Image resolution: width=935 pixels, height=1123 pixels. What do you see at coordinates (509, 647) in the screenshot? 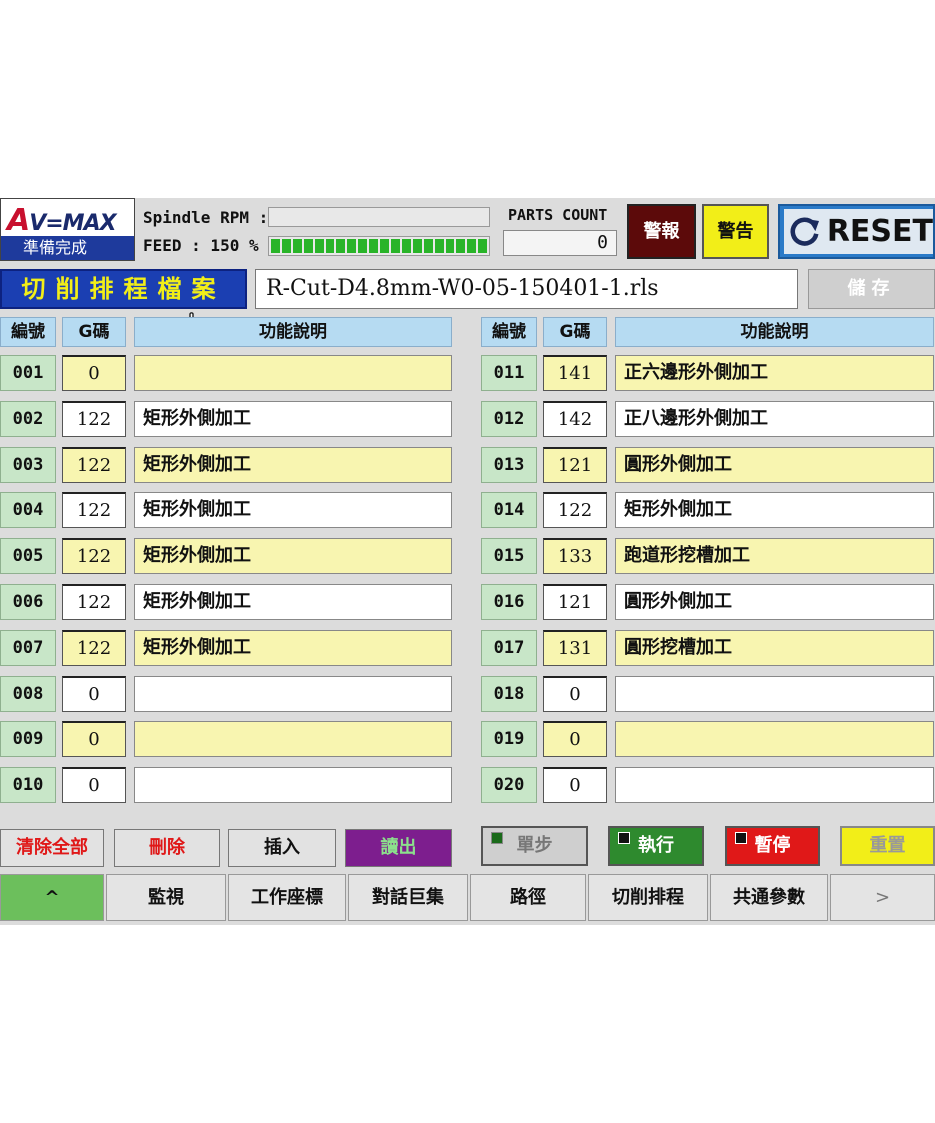
I see `row-number: 017` at bounding box center [509, 647].